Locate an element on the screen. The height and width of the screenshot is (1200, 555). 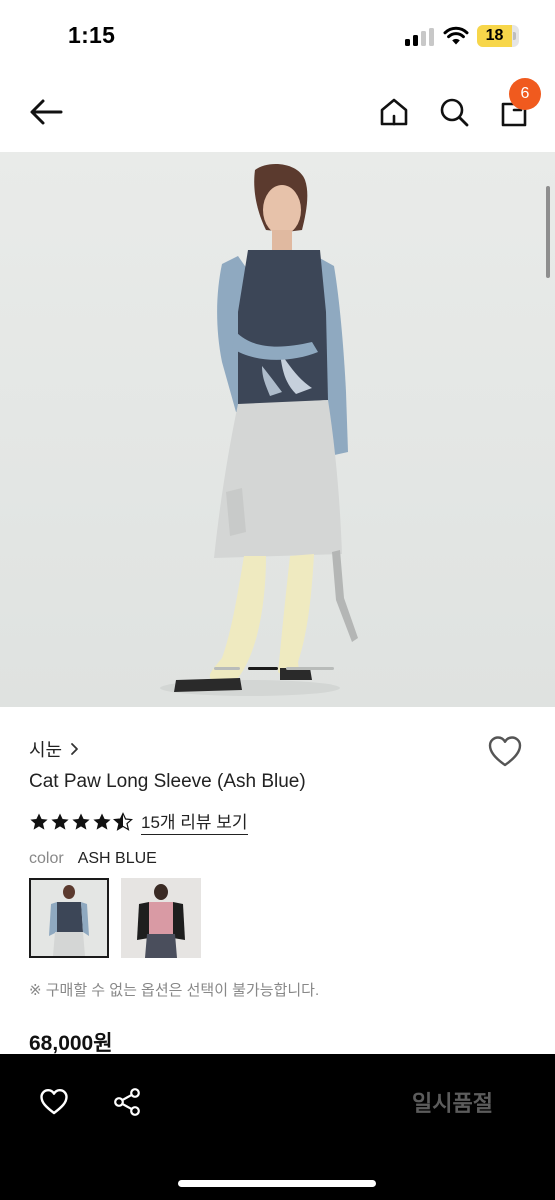
search-icon is located at coordinates (454, 112).